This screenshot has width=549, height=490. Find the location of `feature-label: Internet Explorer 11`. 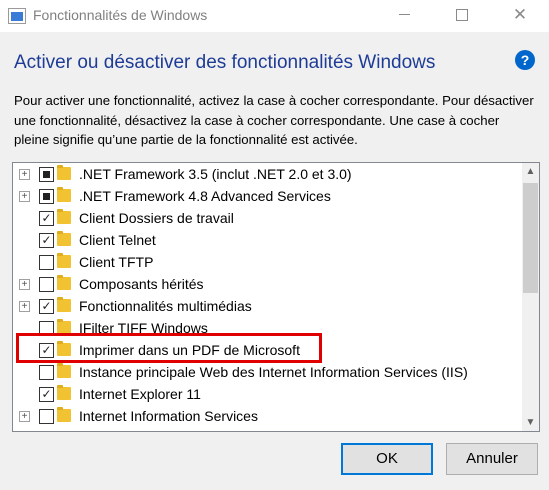

feature-label: Internet Explorer 11 is located at coordinates (140, 394).